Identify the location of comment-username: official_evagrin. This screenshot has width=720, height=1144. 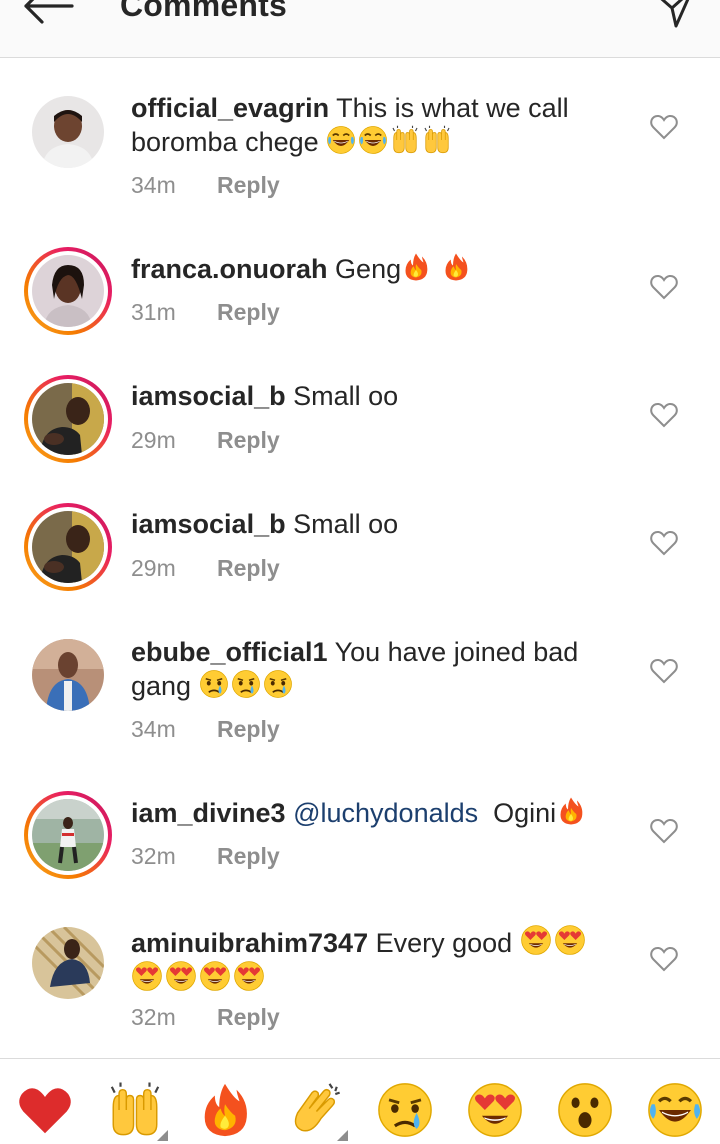
(230, 108).